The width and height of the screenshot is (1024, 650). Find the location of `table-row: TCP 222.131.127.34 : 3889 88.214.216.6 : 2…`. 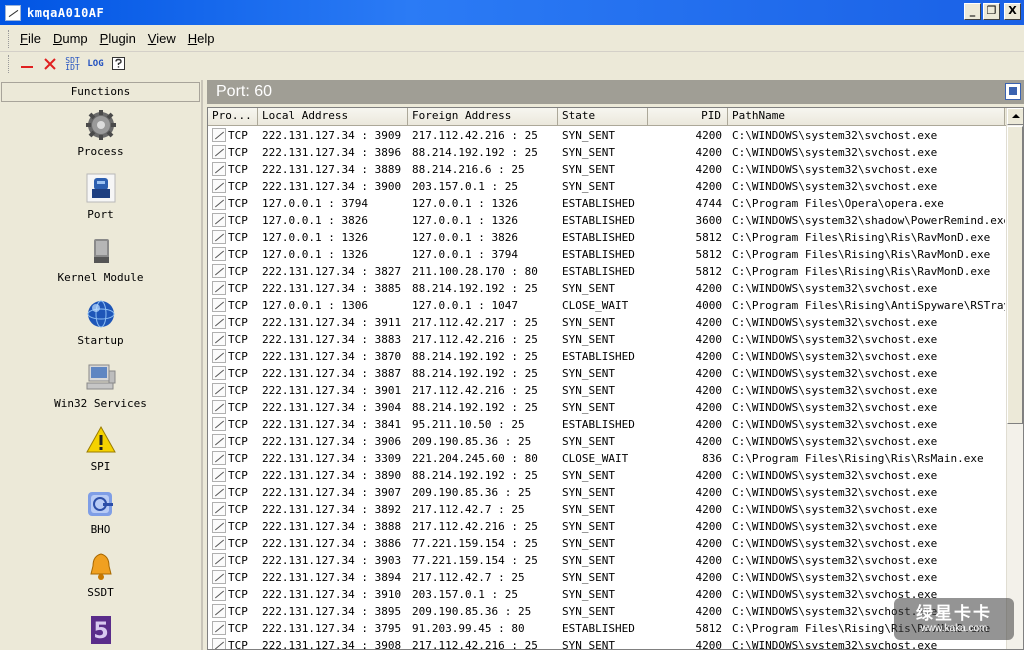

table-row: TCP 222.131.127.34 : 3889 88.214.216.6 : 2… is located at coordinates (606, 169).